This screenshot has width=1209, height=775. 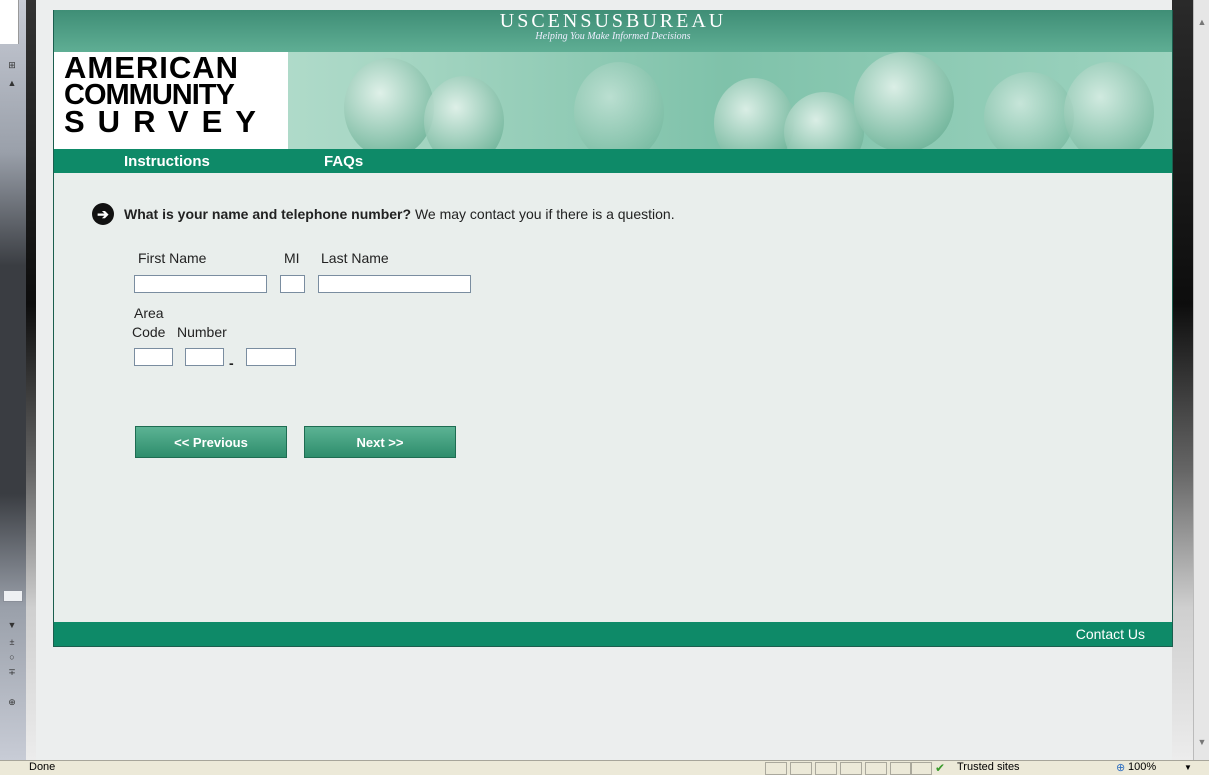 What do you see at coordinates (12, 83) in the screenshot?
I see `scroll-up-icon: ▲` at bounding box center [12, 83].